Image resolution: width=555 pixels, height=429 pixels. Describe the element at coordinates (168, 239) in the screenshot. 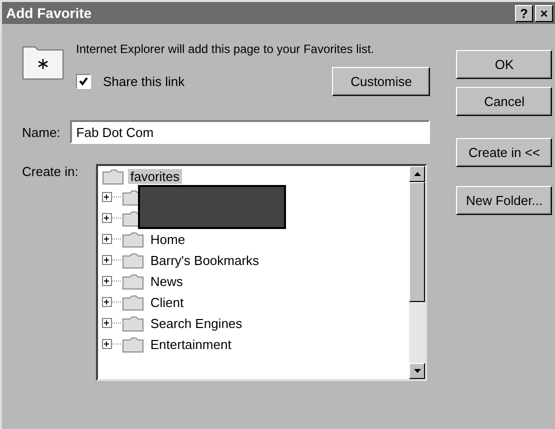

I see `tree-item: Home` at that location.